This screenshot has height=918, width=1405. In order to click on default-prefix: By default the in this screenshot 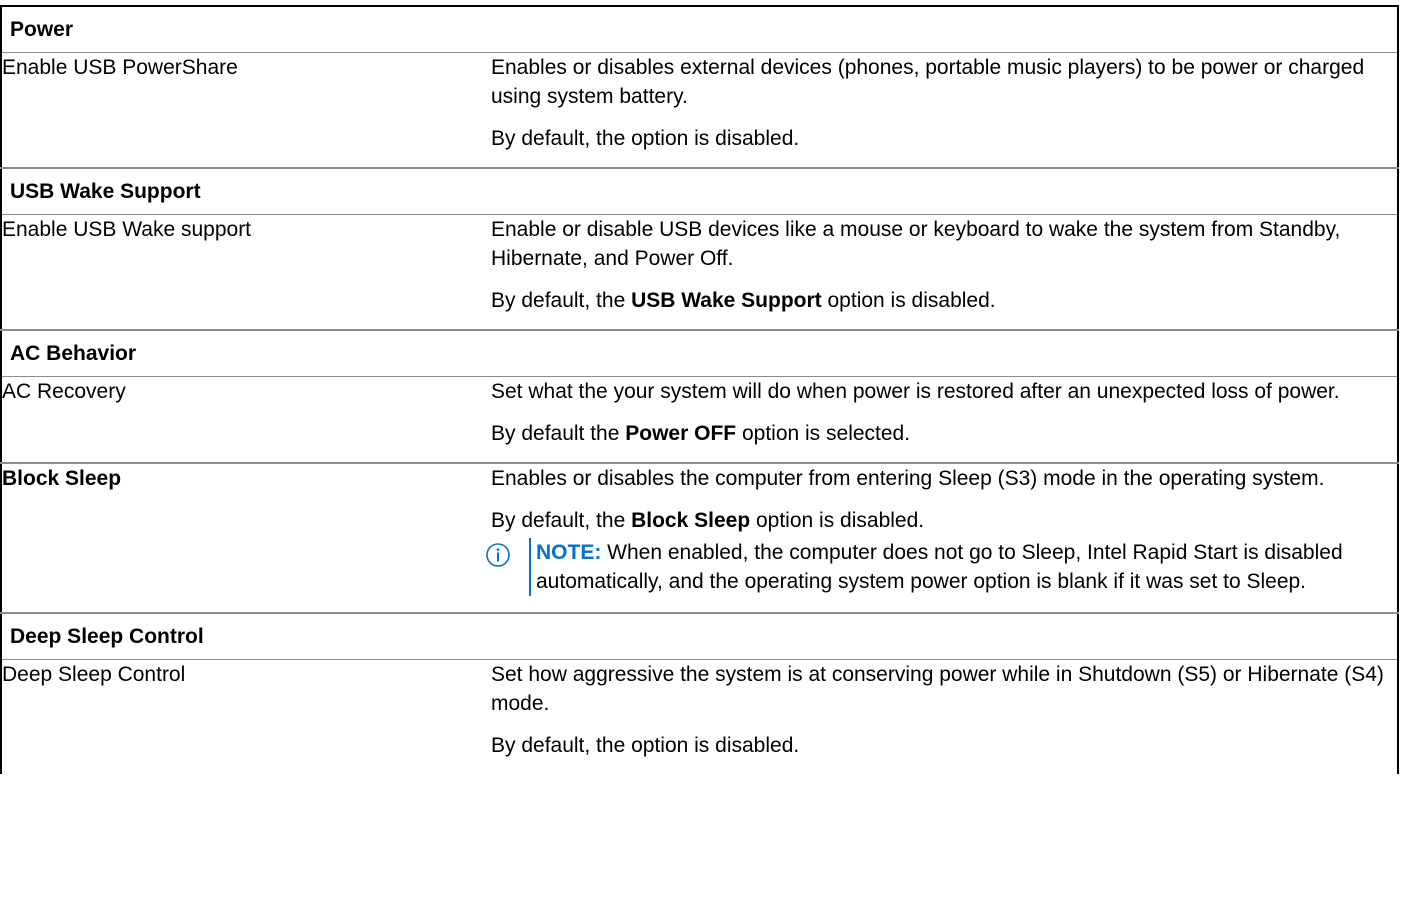, I will do `click(558, 433)`.